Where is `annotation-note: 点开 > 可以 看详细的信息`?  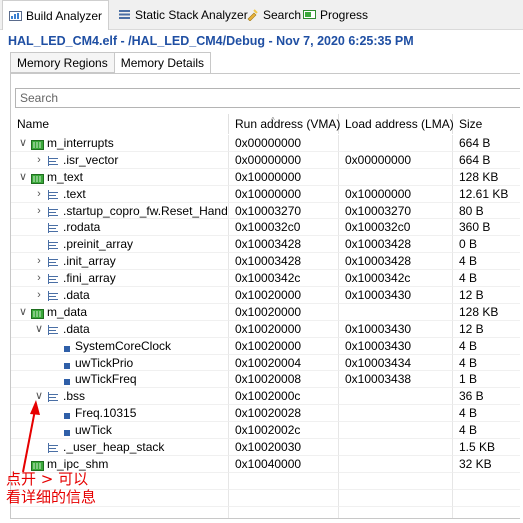
annotation-note: 点开 > 可以 看详细的信息 is located at coordinates (51, 488).